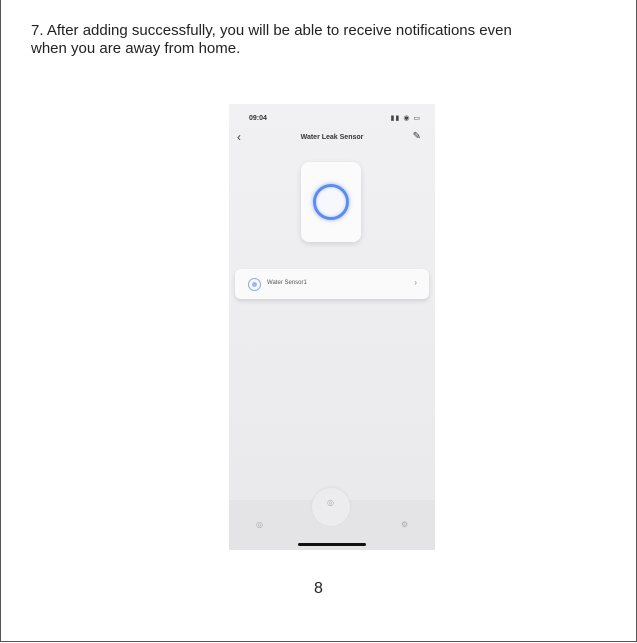 The height and width of the screenshot is (643, 637). Describe the element at coordinates (405, 118) in the screenshot. I see `status-icons: ▮▮ ◉ ▭` at that location.